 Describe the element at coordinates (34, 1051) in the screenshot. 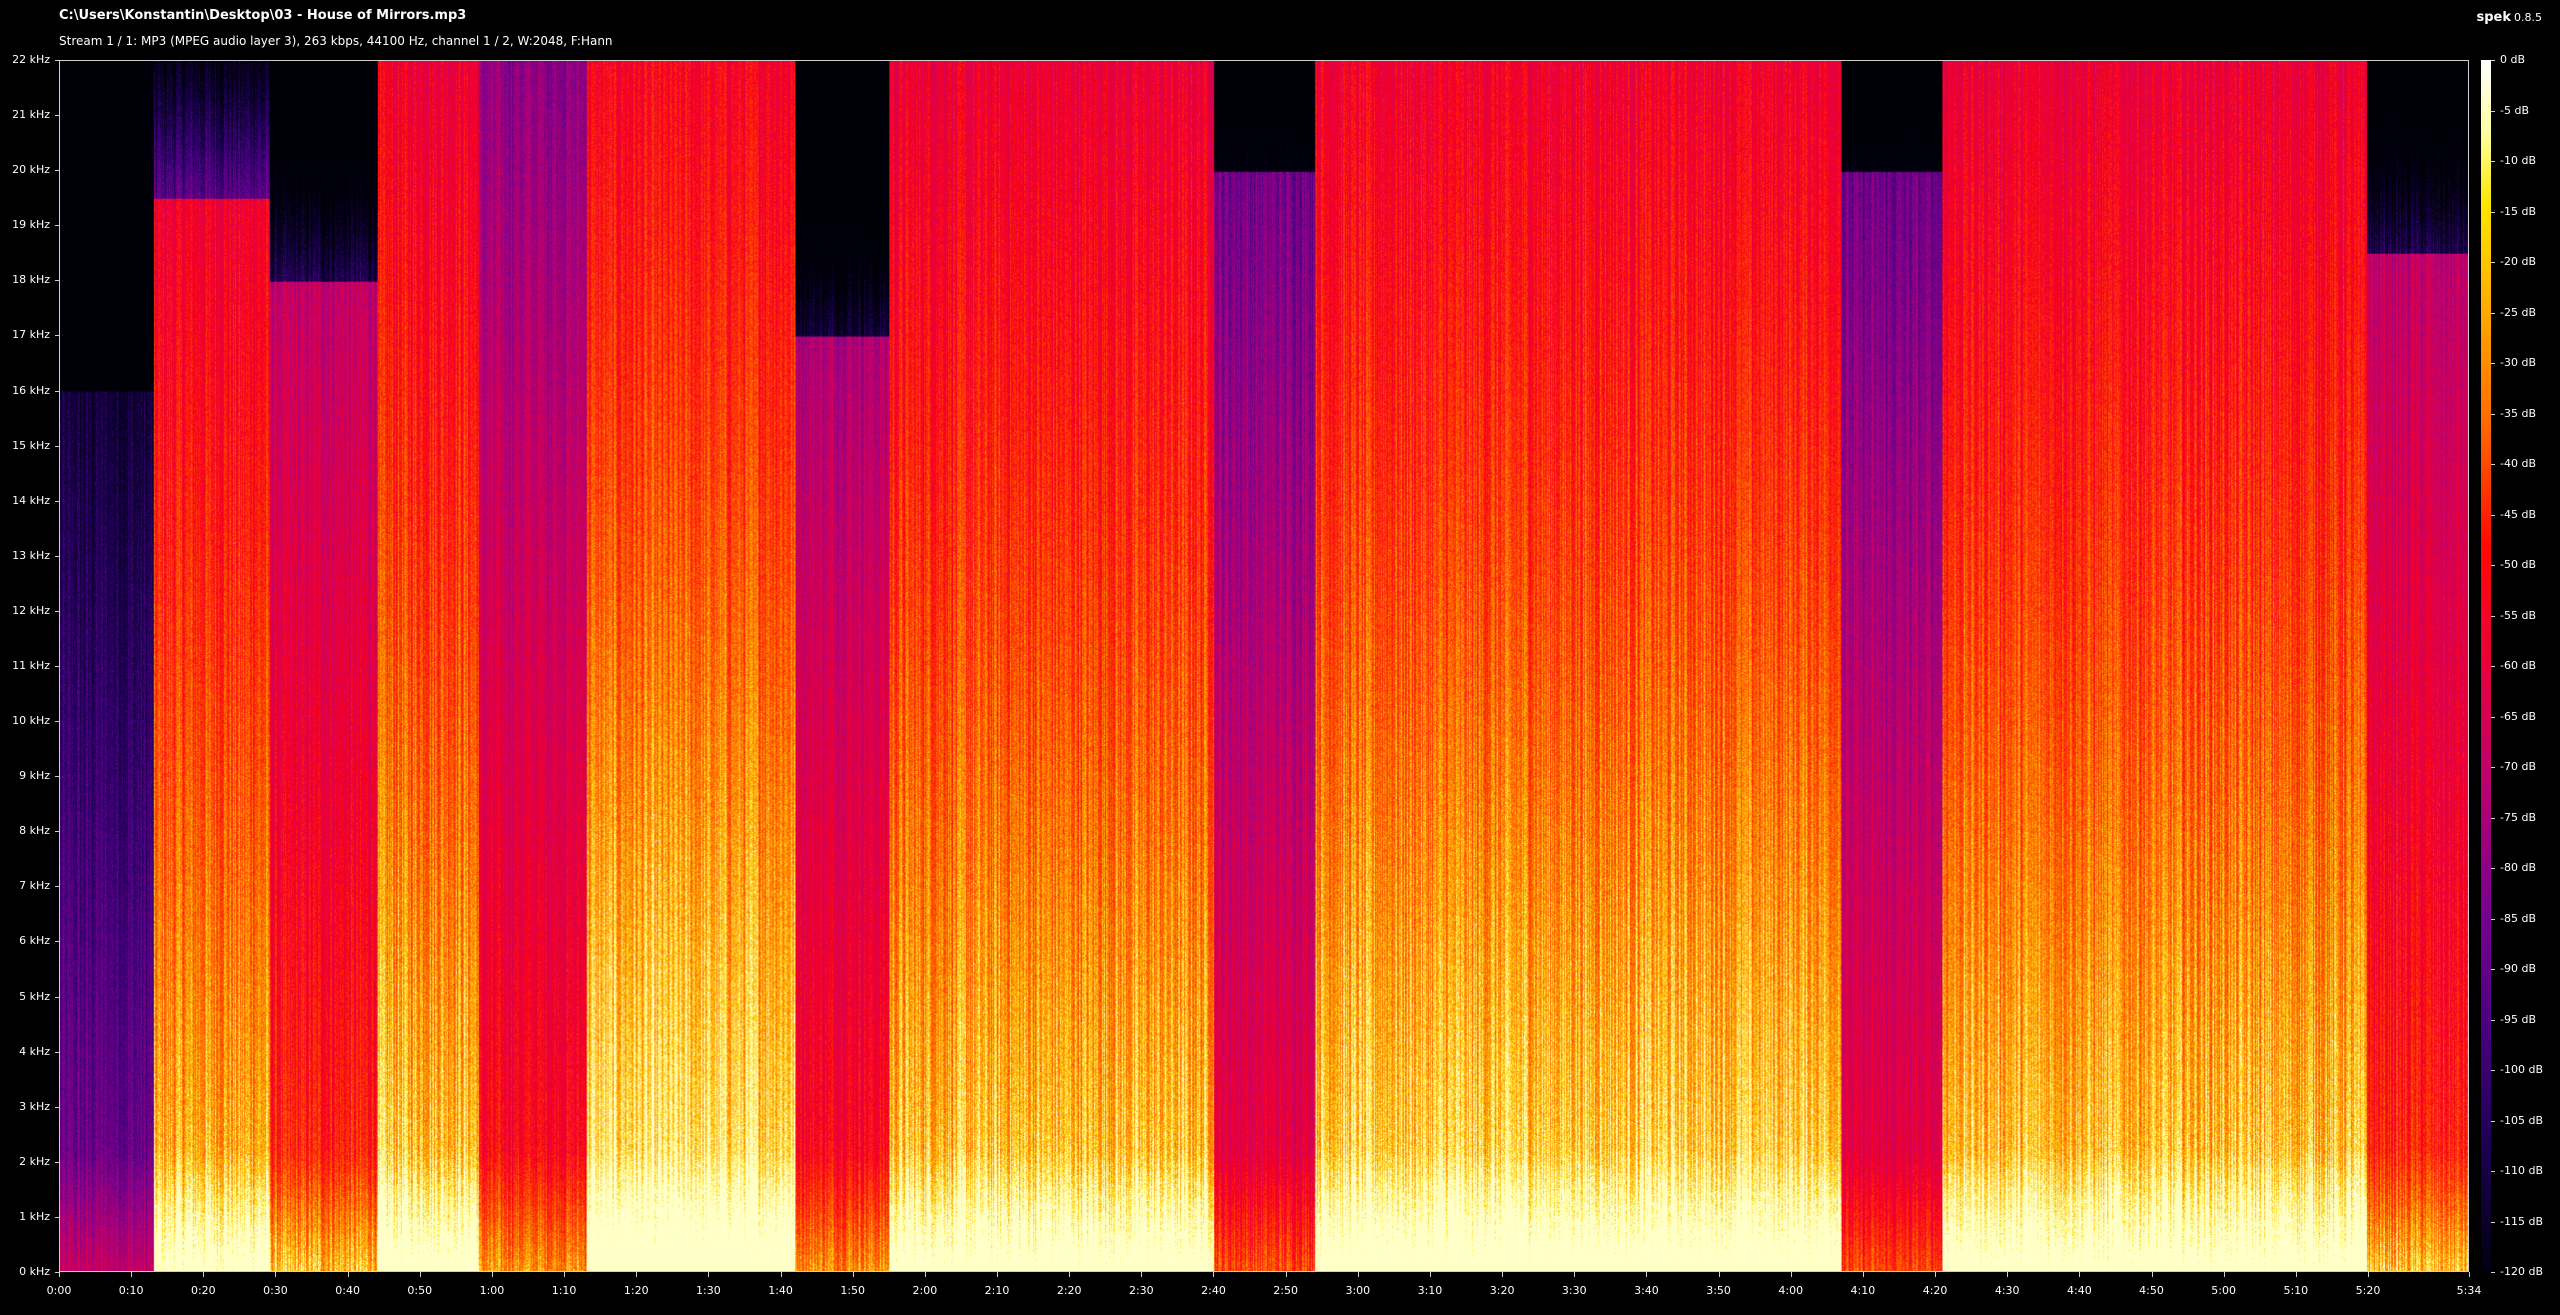

I see `frequency-tick-label: 4 kHz` at that location.